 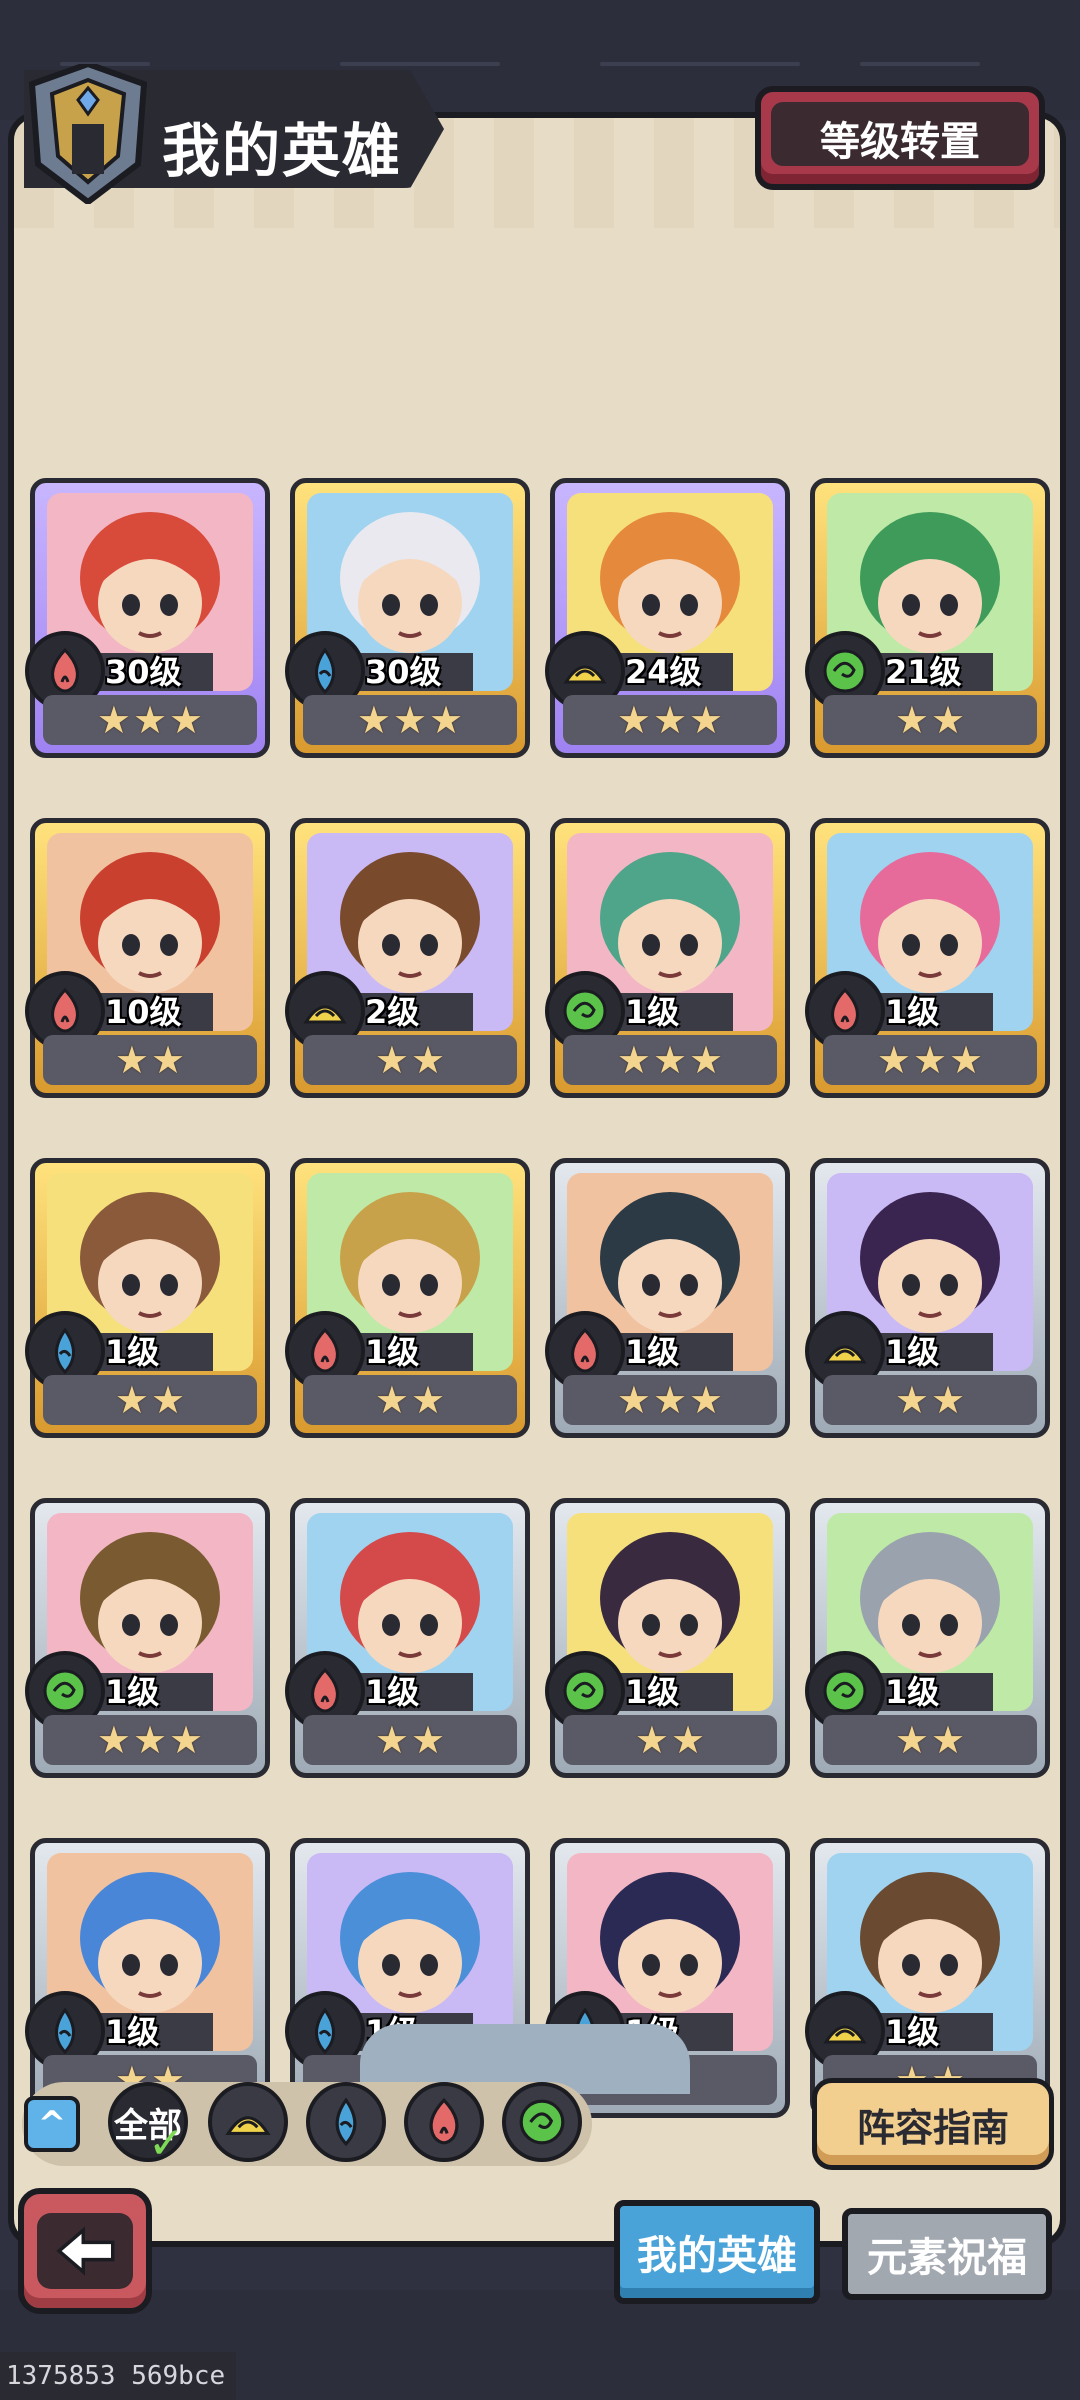 What do you see at coordinates (947, 2258) in the screenshot?
I see `tab-element-blessing-label: 元素祝福` at bounding box center [947, 2258].